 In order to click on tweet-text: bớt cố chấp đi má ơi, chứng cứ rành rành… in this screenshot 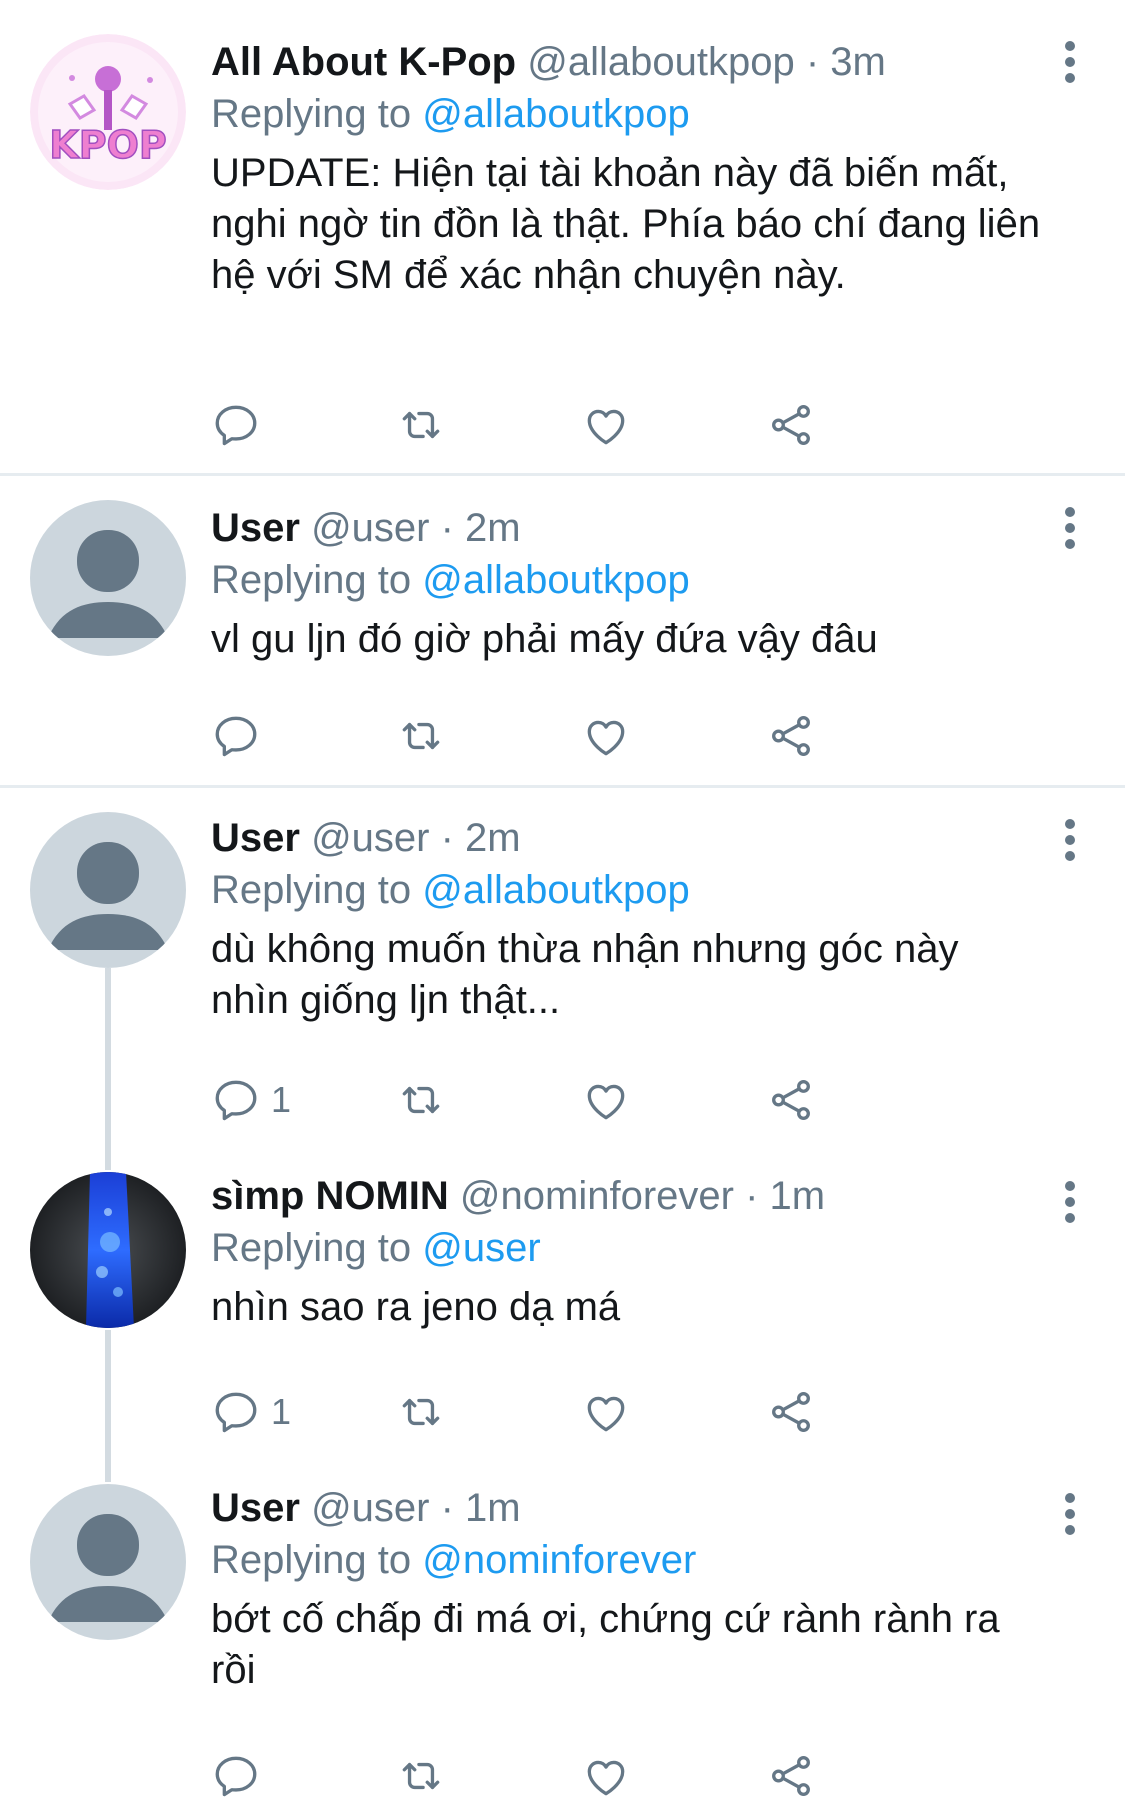, I will do `click(605, 1644)`.